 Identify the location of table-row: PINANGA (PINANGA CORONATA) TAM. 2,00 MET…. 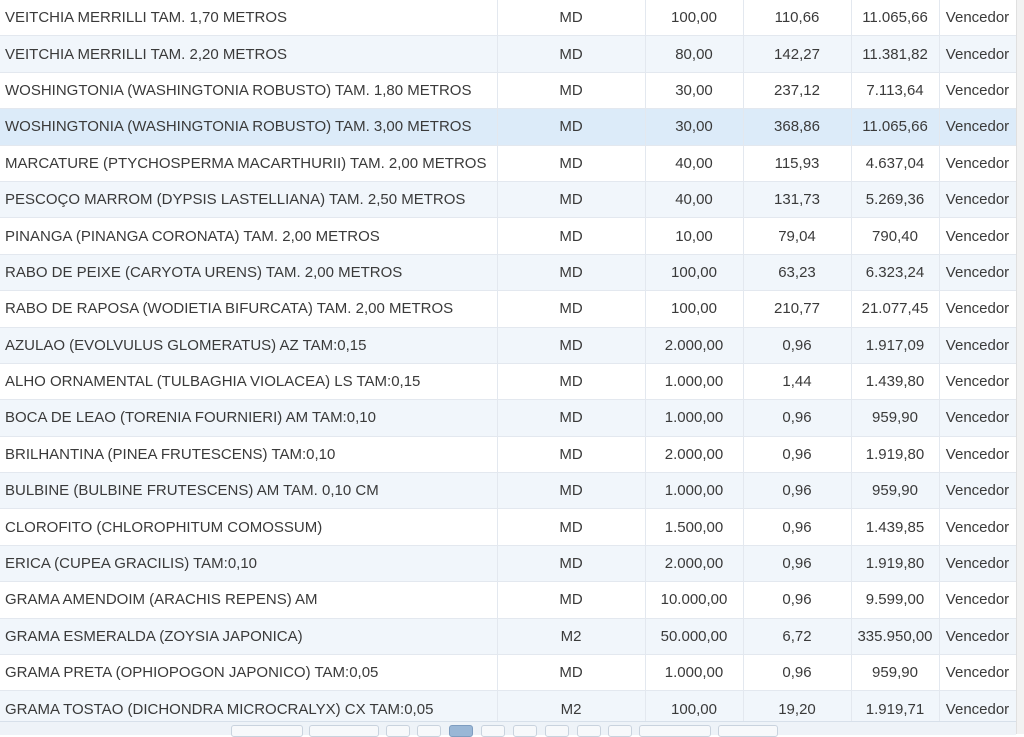
(508, 236).